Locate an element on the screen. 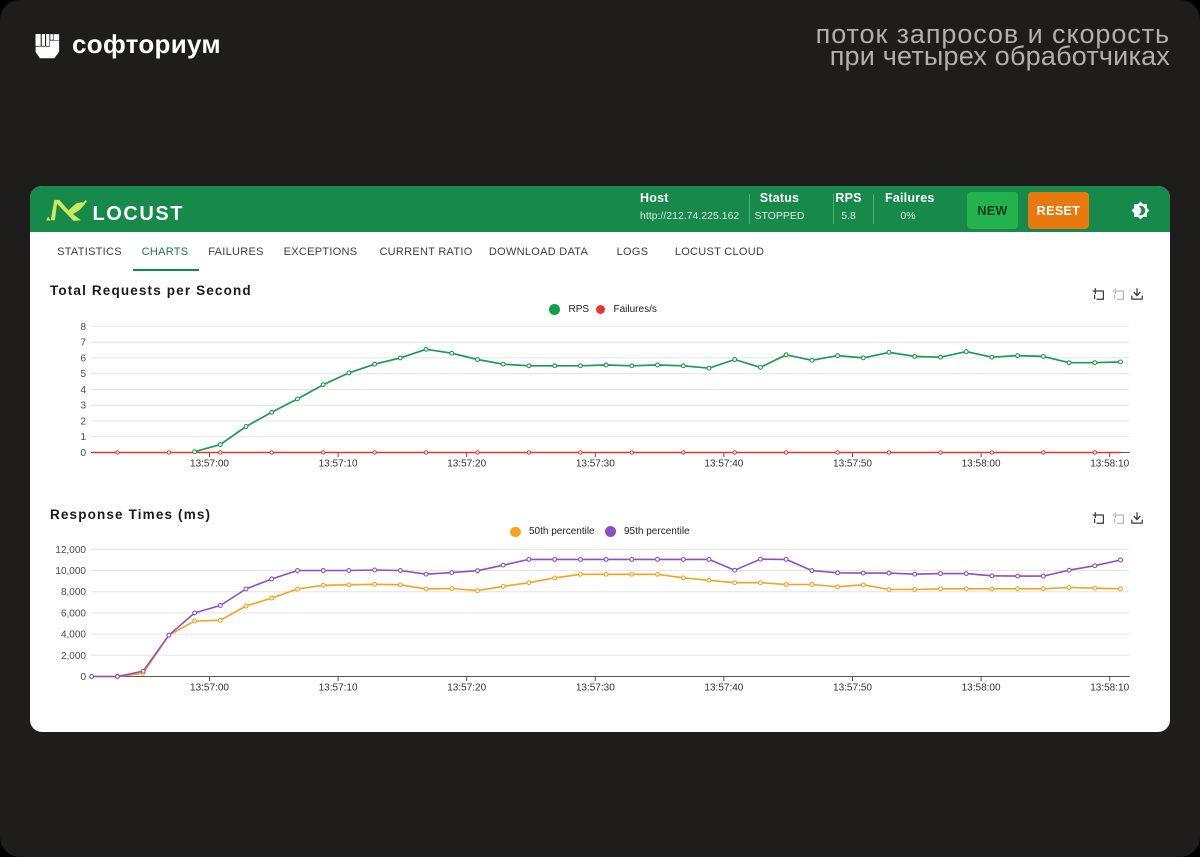 The image size is (1200, 857). svg-text: 8,000 is located at coordinates (73, 592).